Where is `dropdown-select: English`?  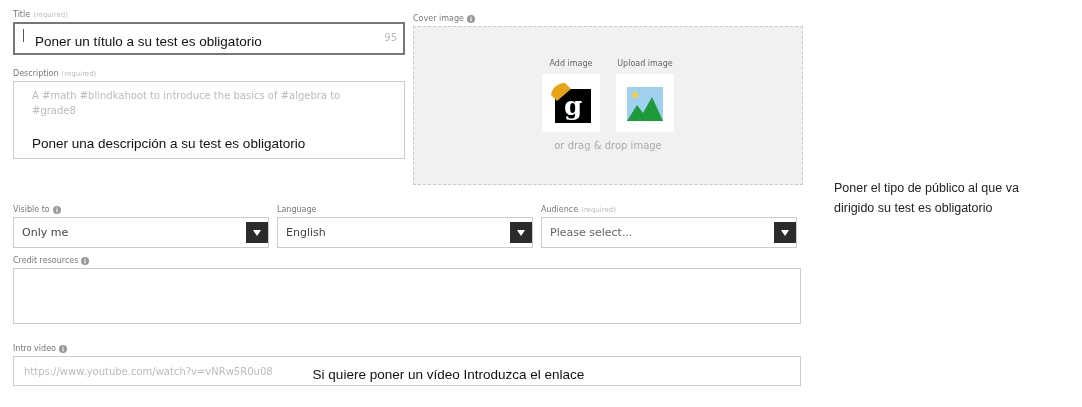
dropdown-select: English is located at coordinates (405, 232).